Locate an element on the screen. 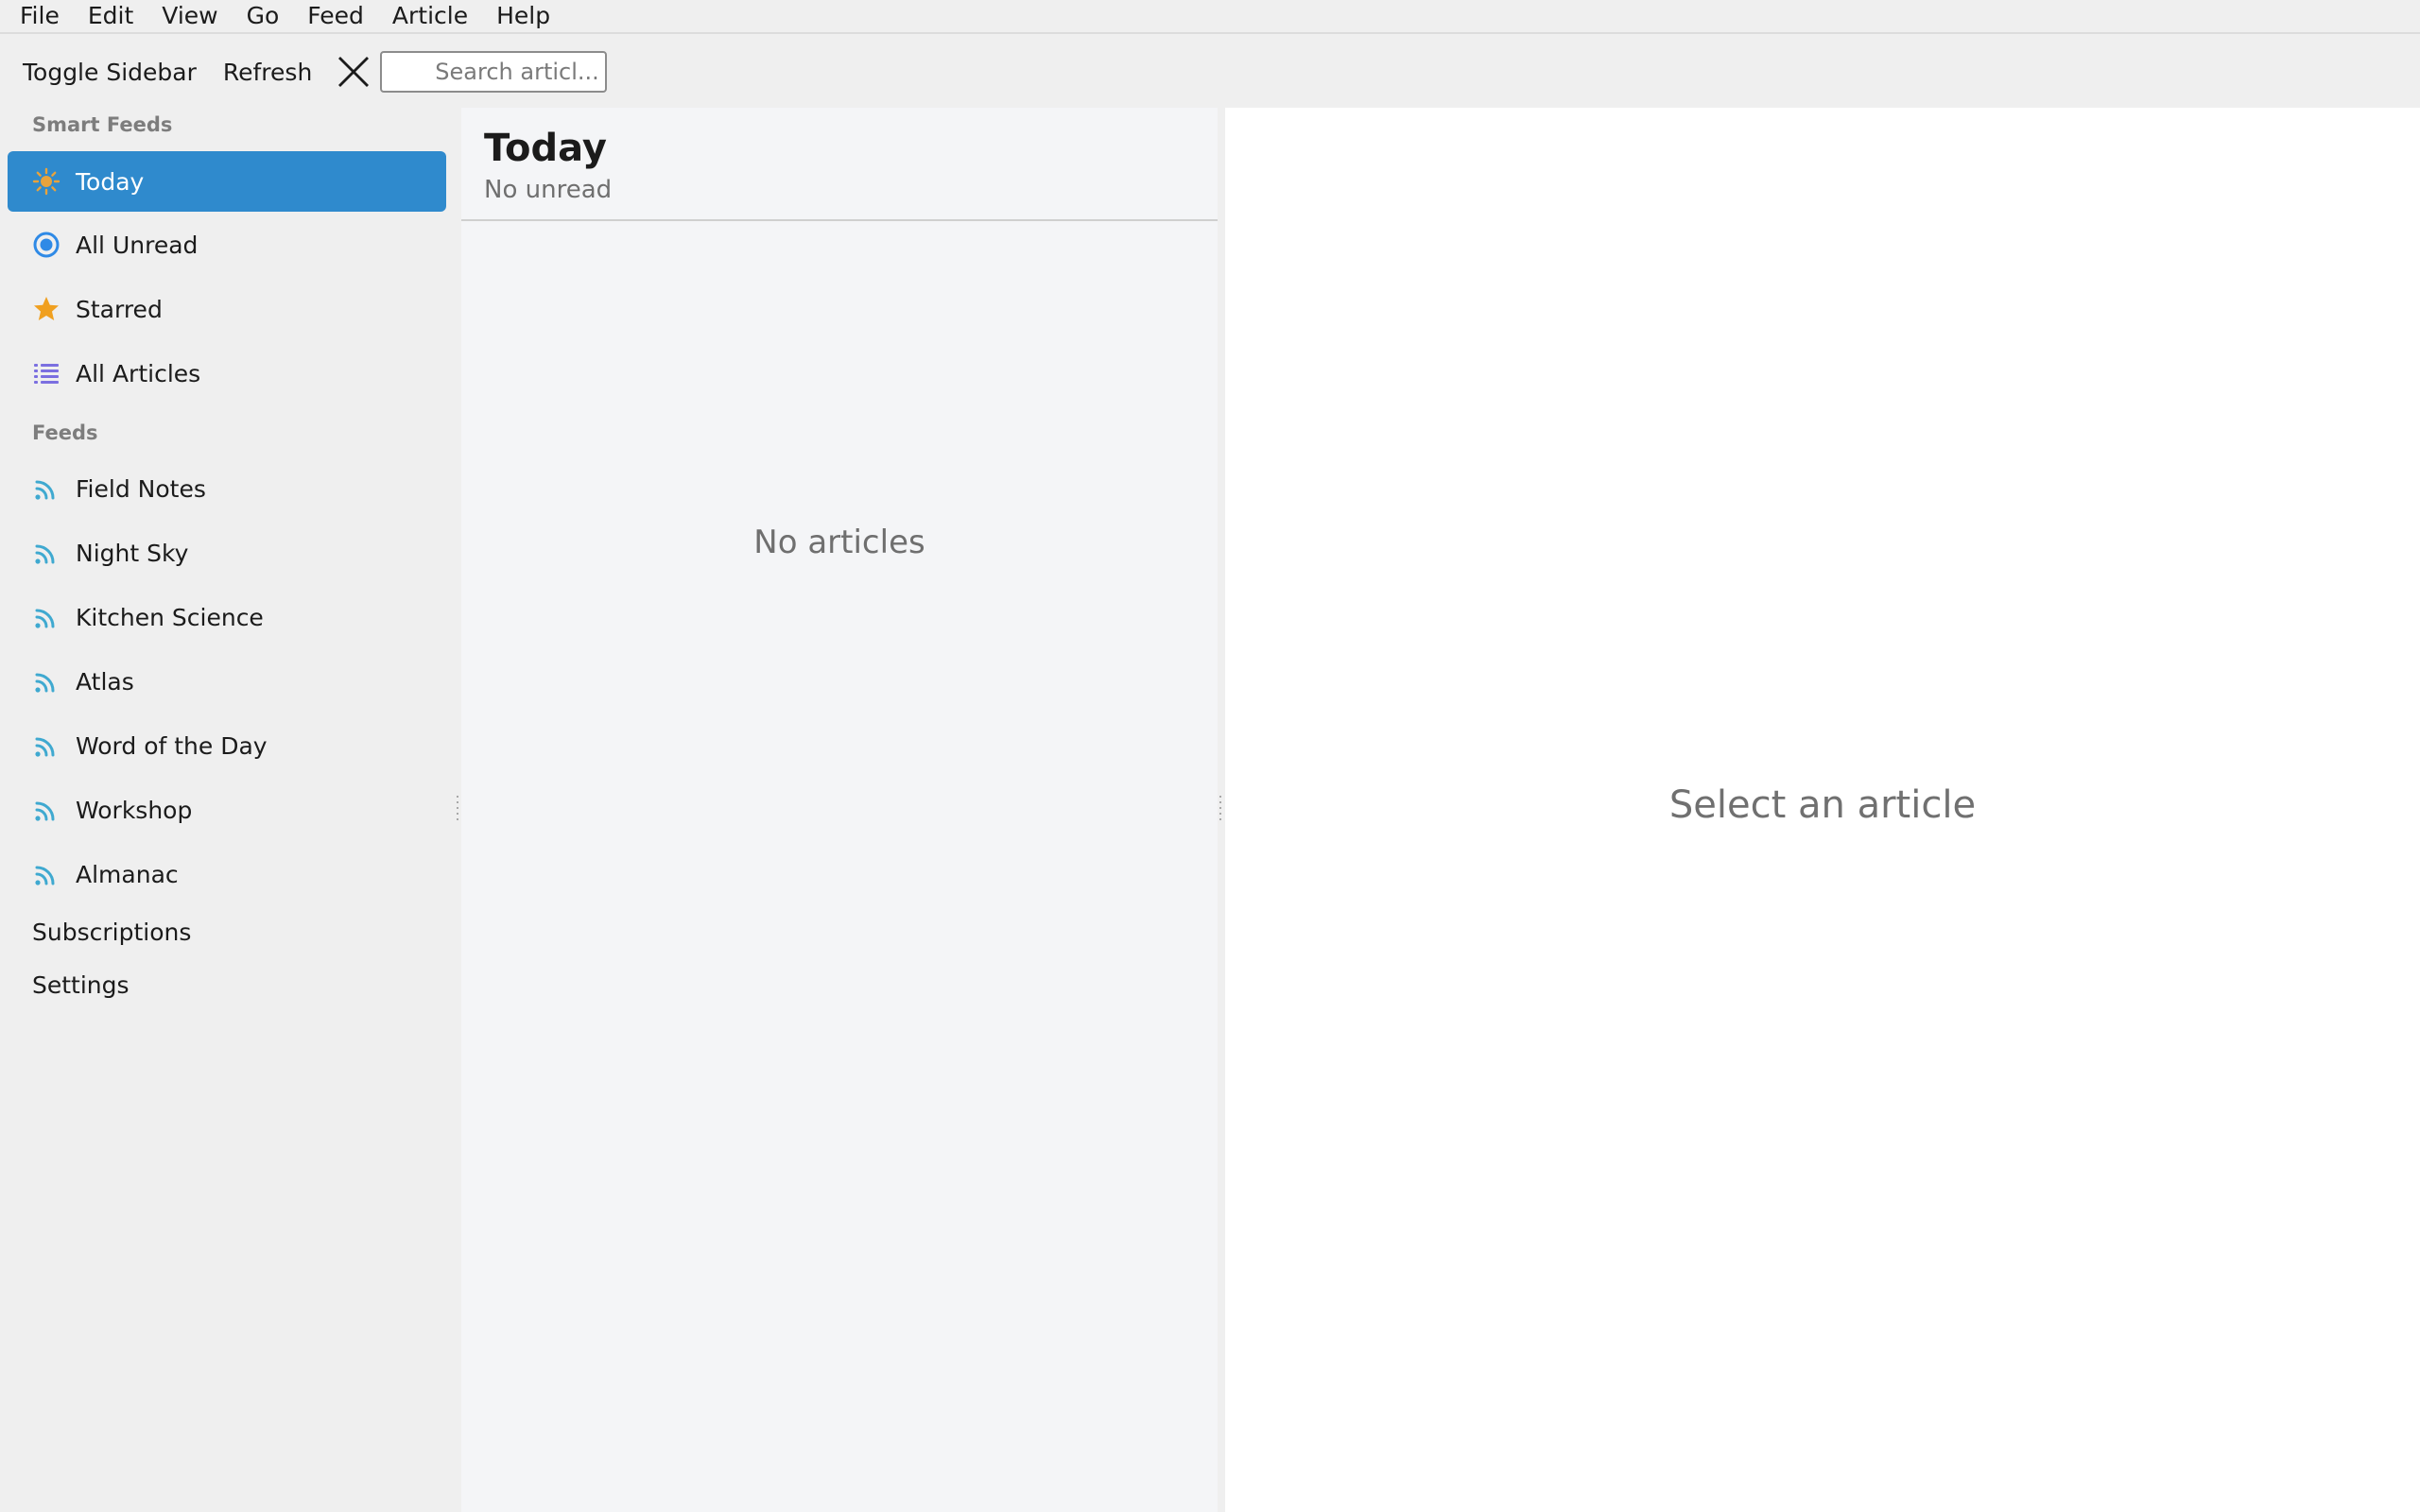  sidebar-item-workshop: Workshop is located at coordinates (227, 810).